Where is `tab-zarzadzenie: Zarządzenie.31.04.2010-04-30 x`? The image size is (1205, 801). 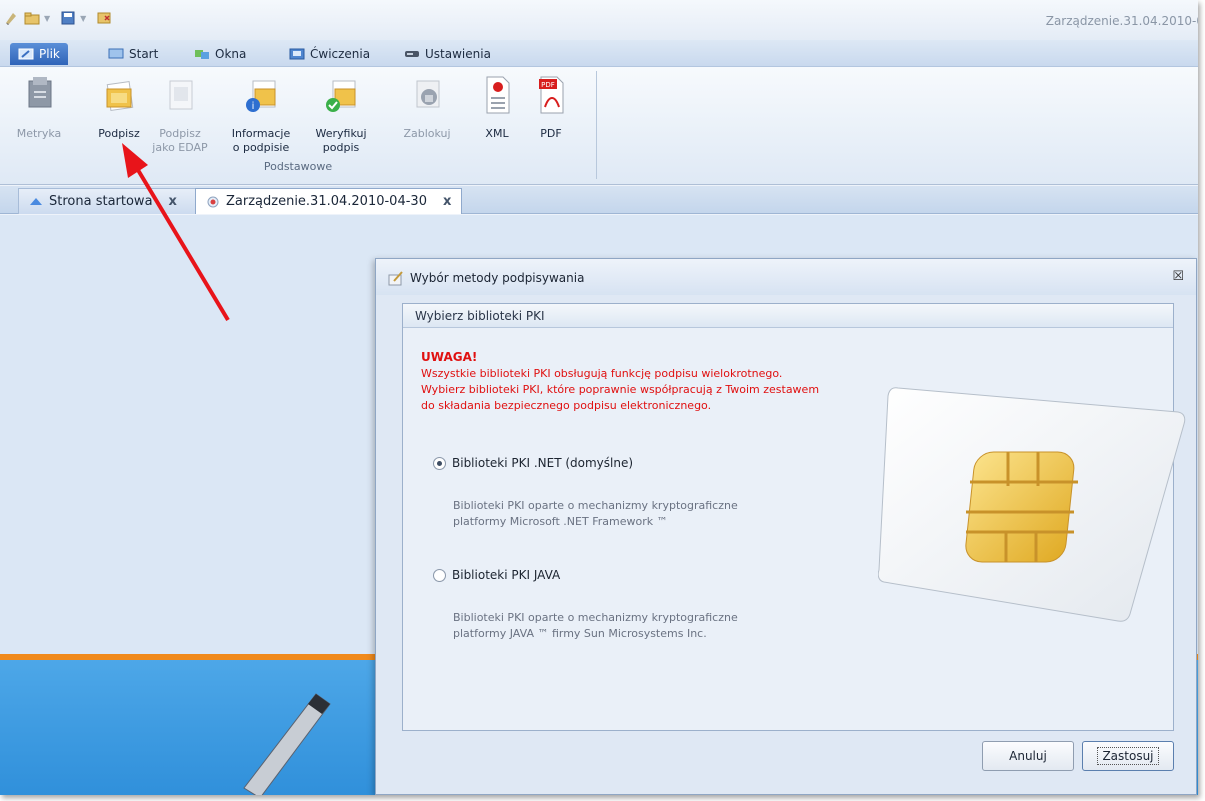
tab-zarzadzenie: Zarządzenie.31.04.2010-04-30 x is located at coordinates (329, 201).